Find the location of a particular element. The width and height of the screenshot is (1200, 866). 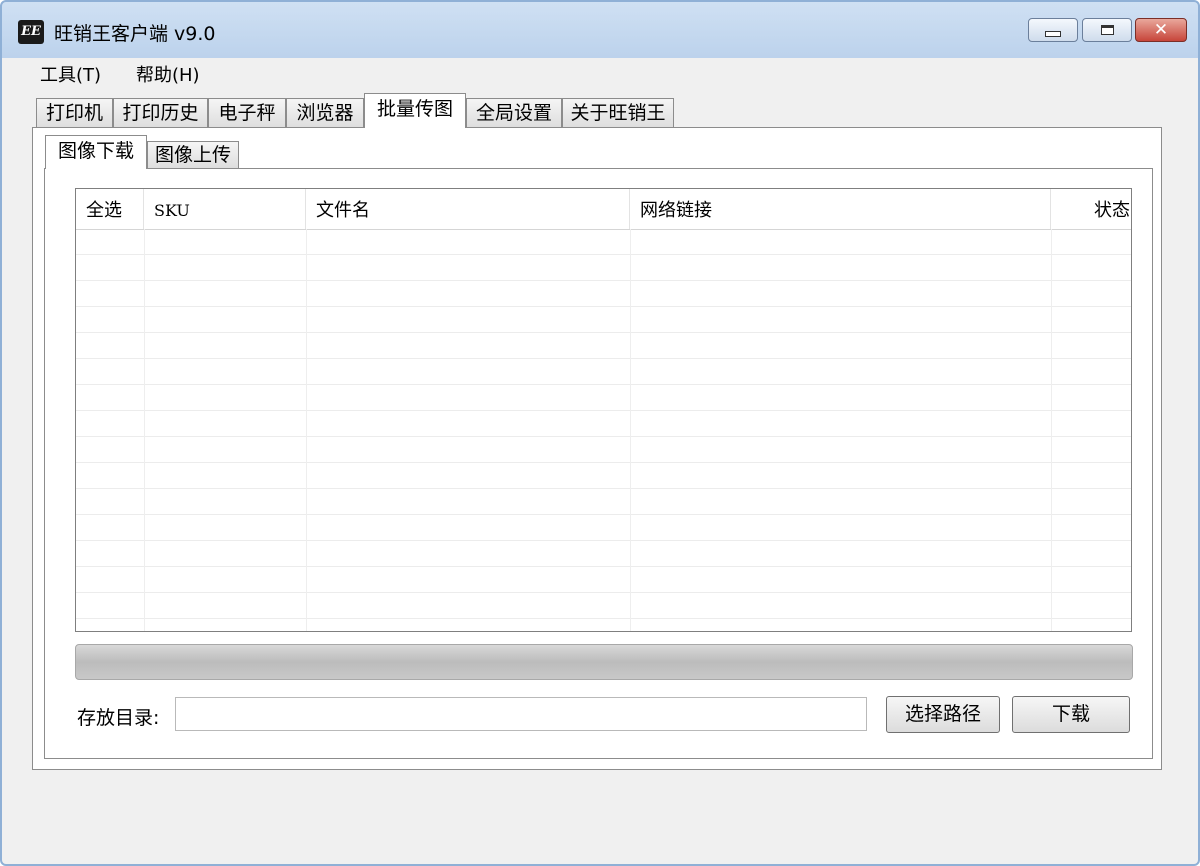

save-dir-input is located at coordinates (521, 714).